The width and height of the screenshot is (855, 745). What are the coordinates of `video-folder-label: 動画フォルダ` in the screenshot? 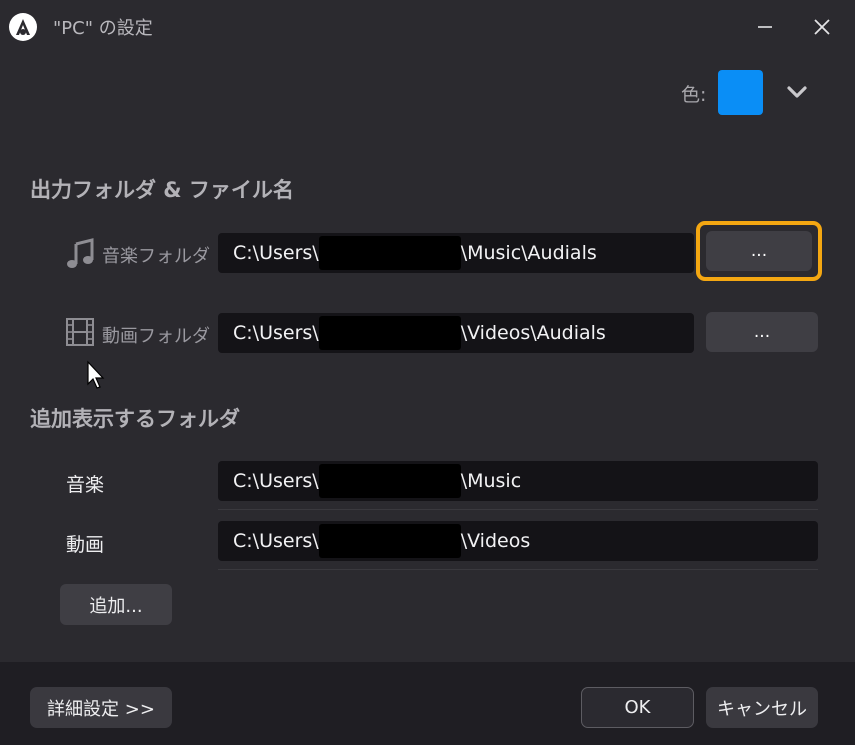 It's located at (156, 336).